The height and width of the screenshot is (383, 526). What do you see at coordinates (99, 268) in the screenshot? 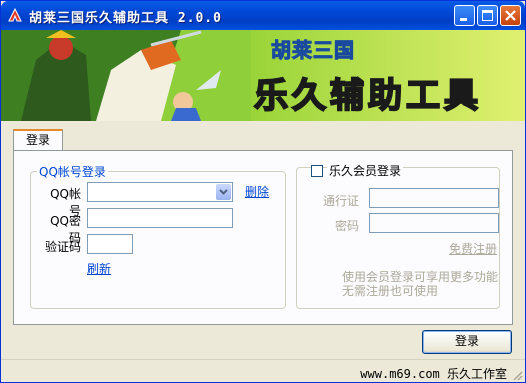
I see `refresh-captcha-link: 刷新` at bounding box center [99, 268].